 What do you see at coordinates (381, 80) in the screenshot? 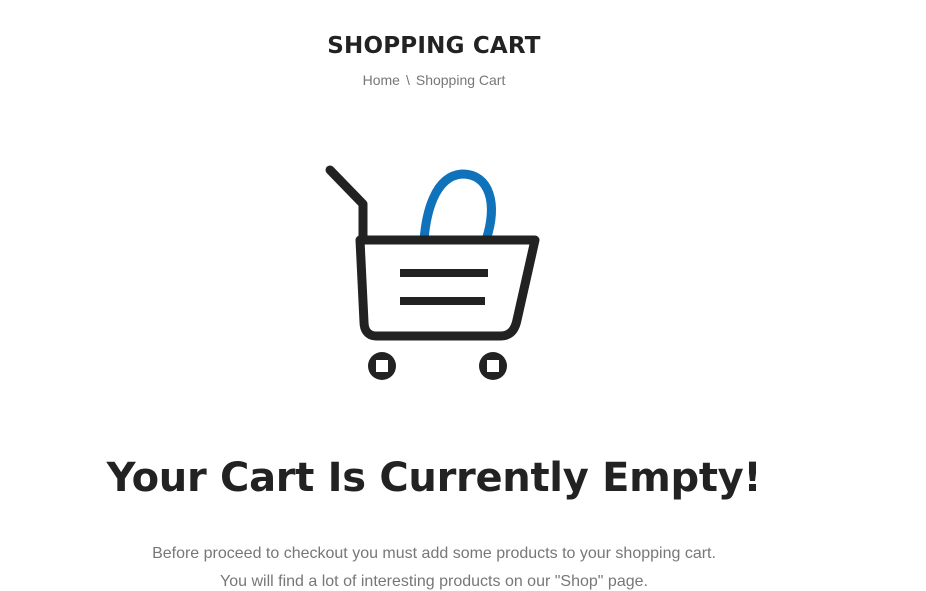
I see `breadcrumb-home-link: Home` at bounding box center [381, 80].